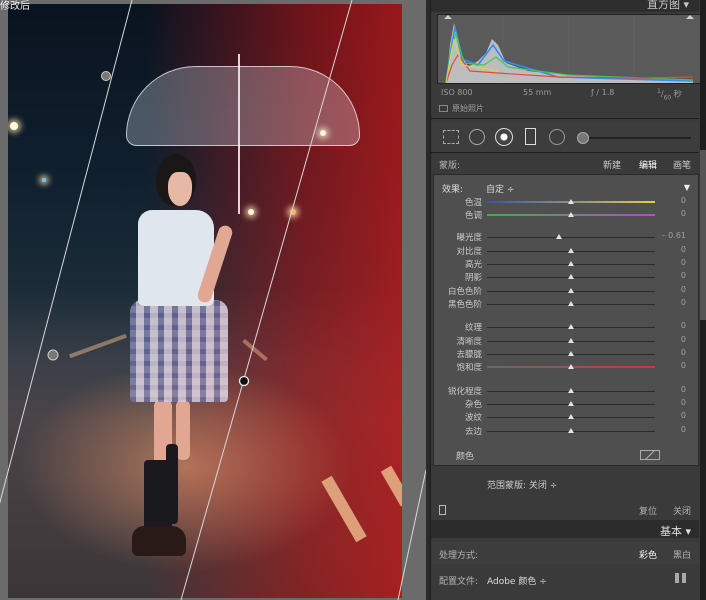  Describe the element at coordinates (443, 108) in the screenshot. I see `checkbox-icon` at that location.